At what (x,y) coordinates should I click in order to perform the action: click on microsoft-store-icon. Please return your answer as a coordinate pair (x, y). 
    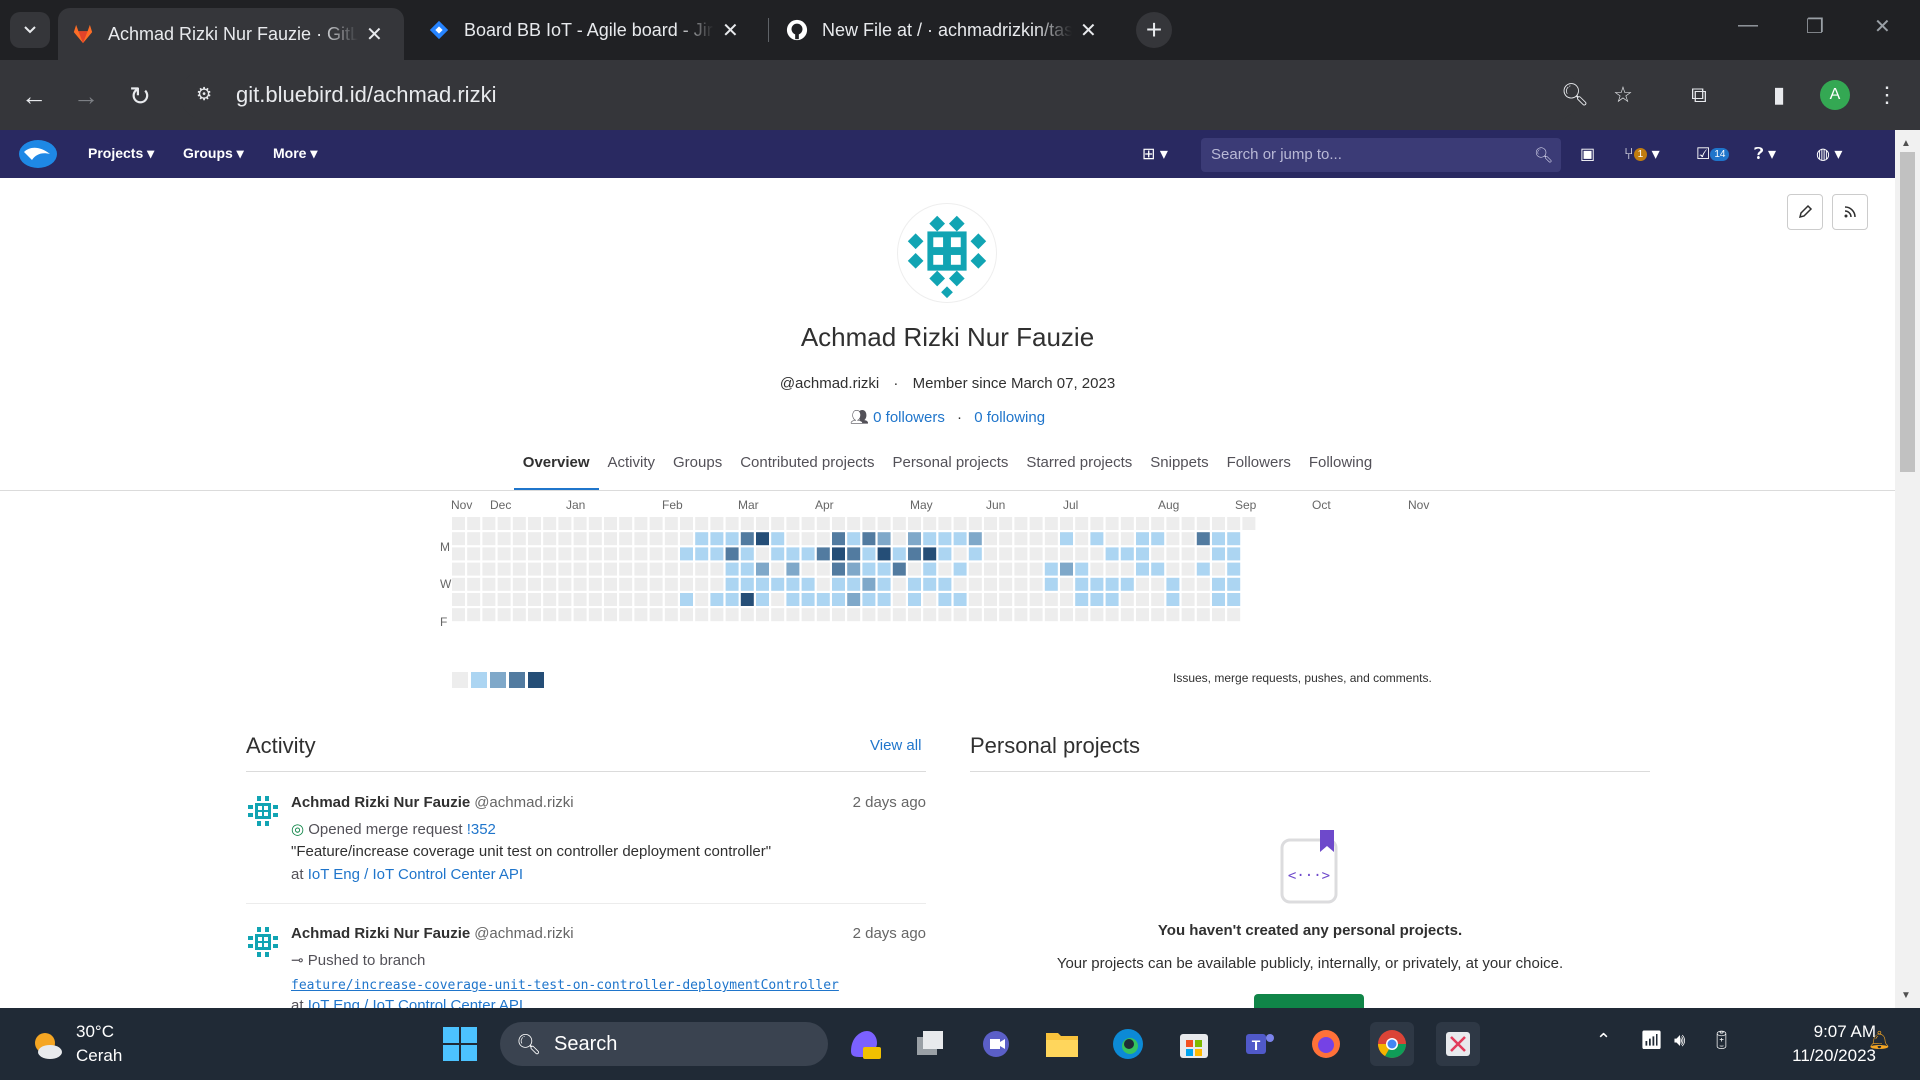
    Looking at the image, I should click on (1194, 1044).